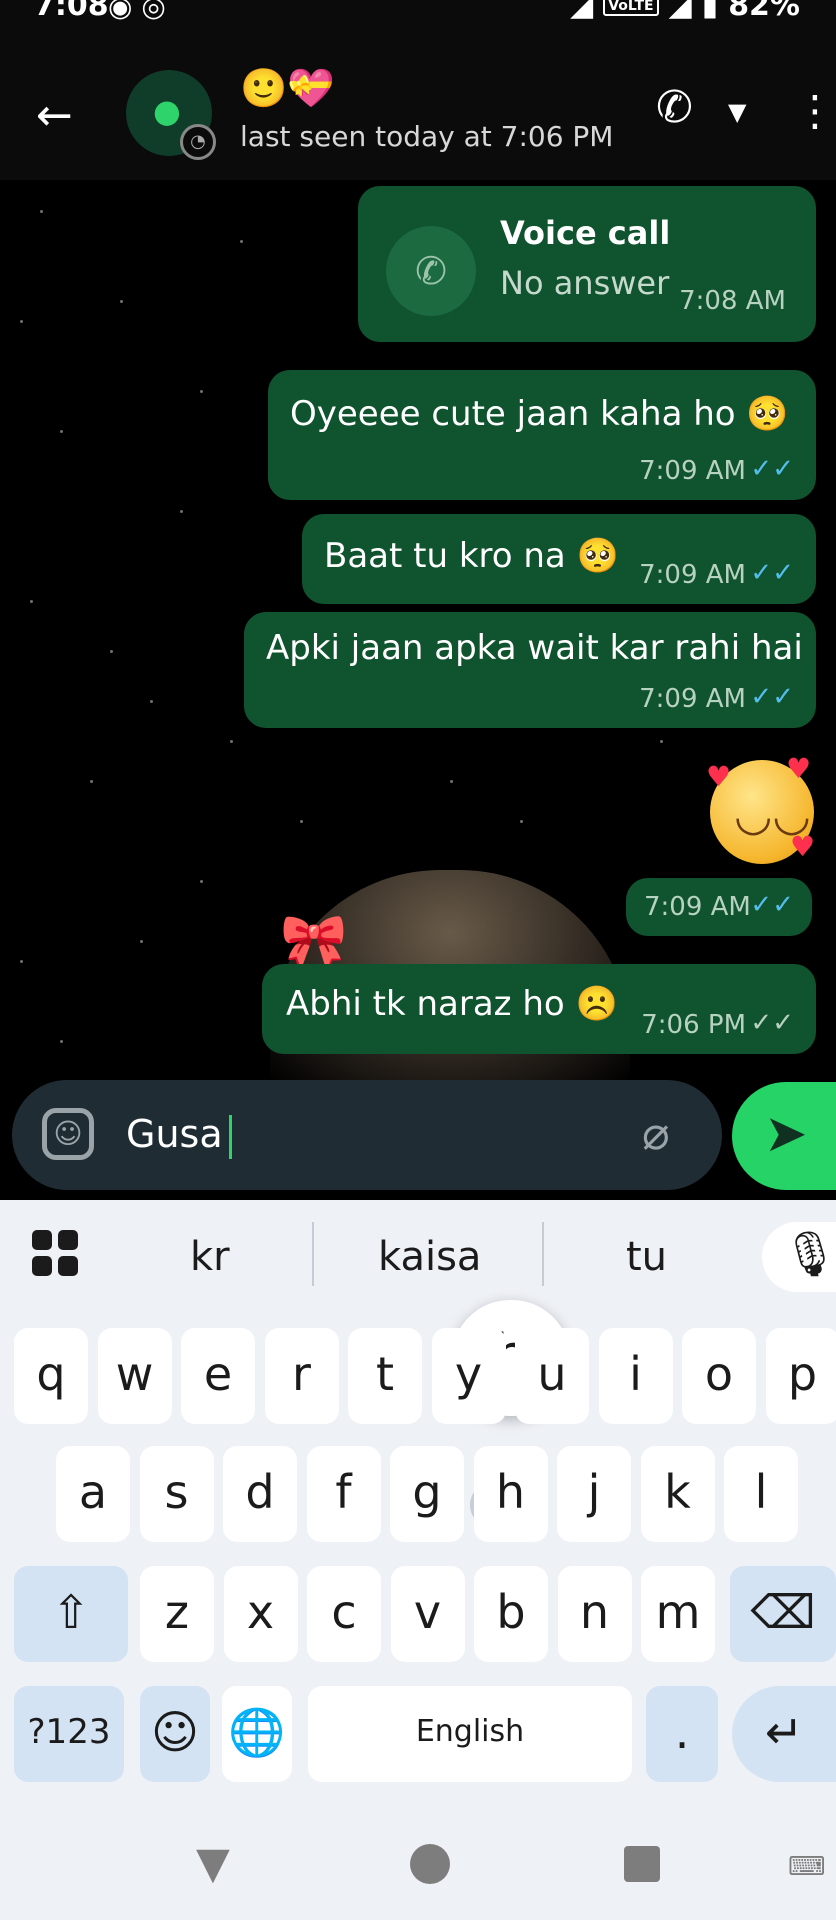 This screenshot has width=836, height=1920. What do you see at coordinates (737, 112) in the screenshot?
I see `chevron-down-icon: ▼` at bounding box center [737, 112].